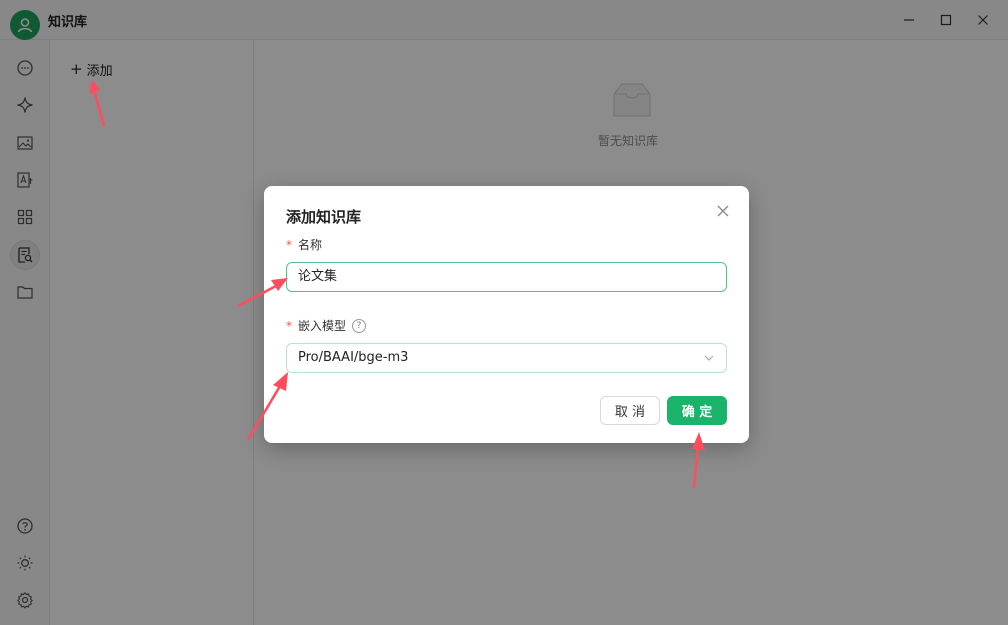 This screenshot has height=625, width=1008. What do you see at coordinates (697, 410) in the screenshot?
I see `confirm-button: 确 定` at bounding box center [697, 410].